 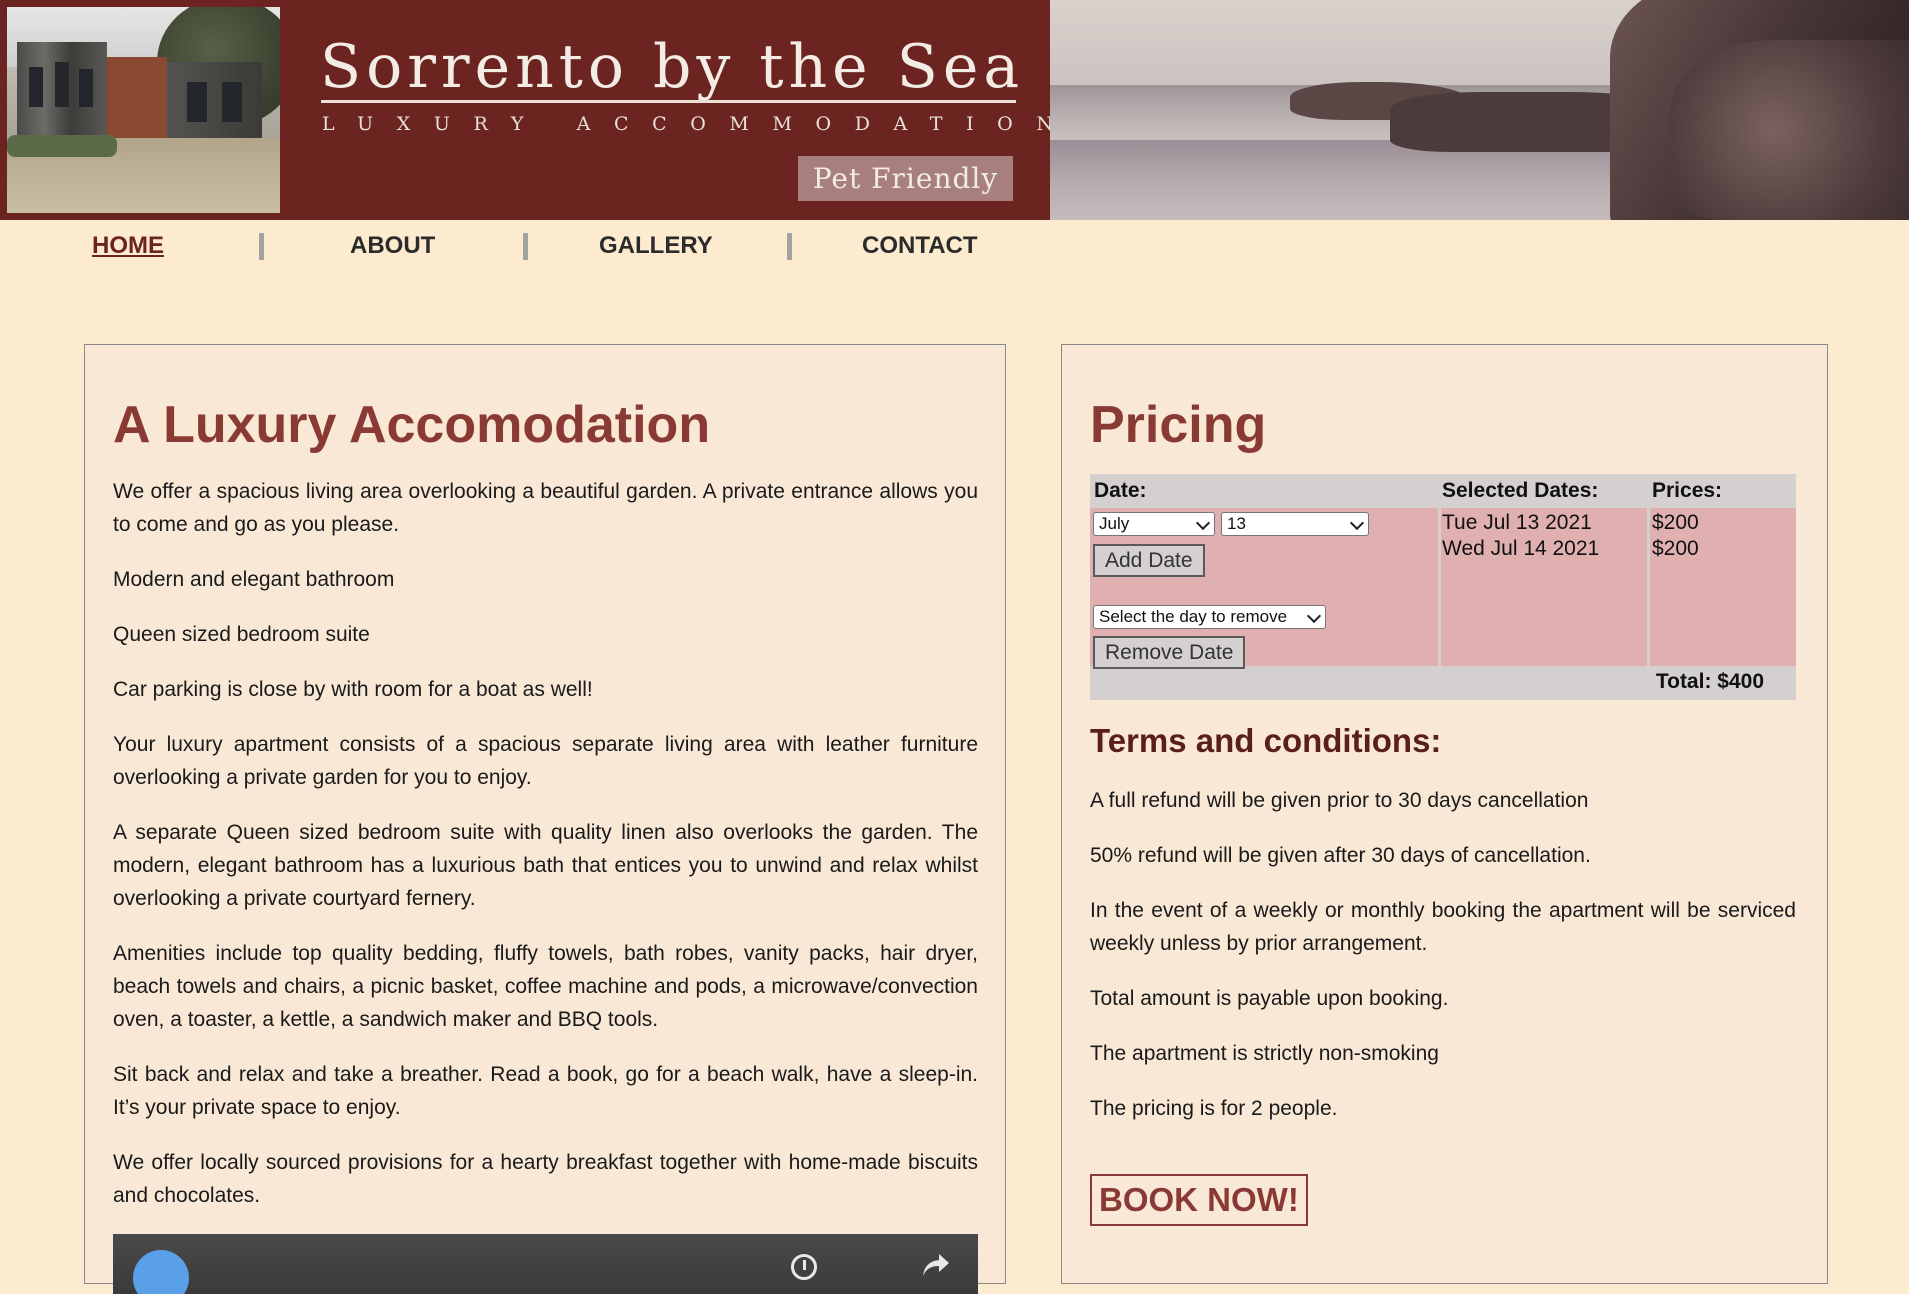 I want to click on pet-friendly-badge: Pet Friendly, so click(x=905, y=178).